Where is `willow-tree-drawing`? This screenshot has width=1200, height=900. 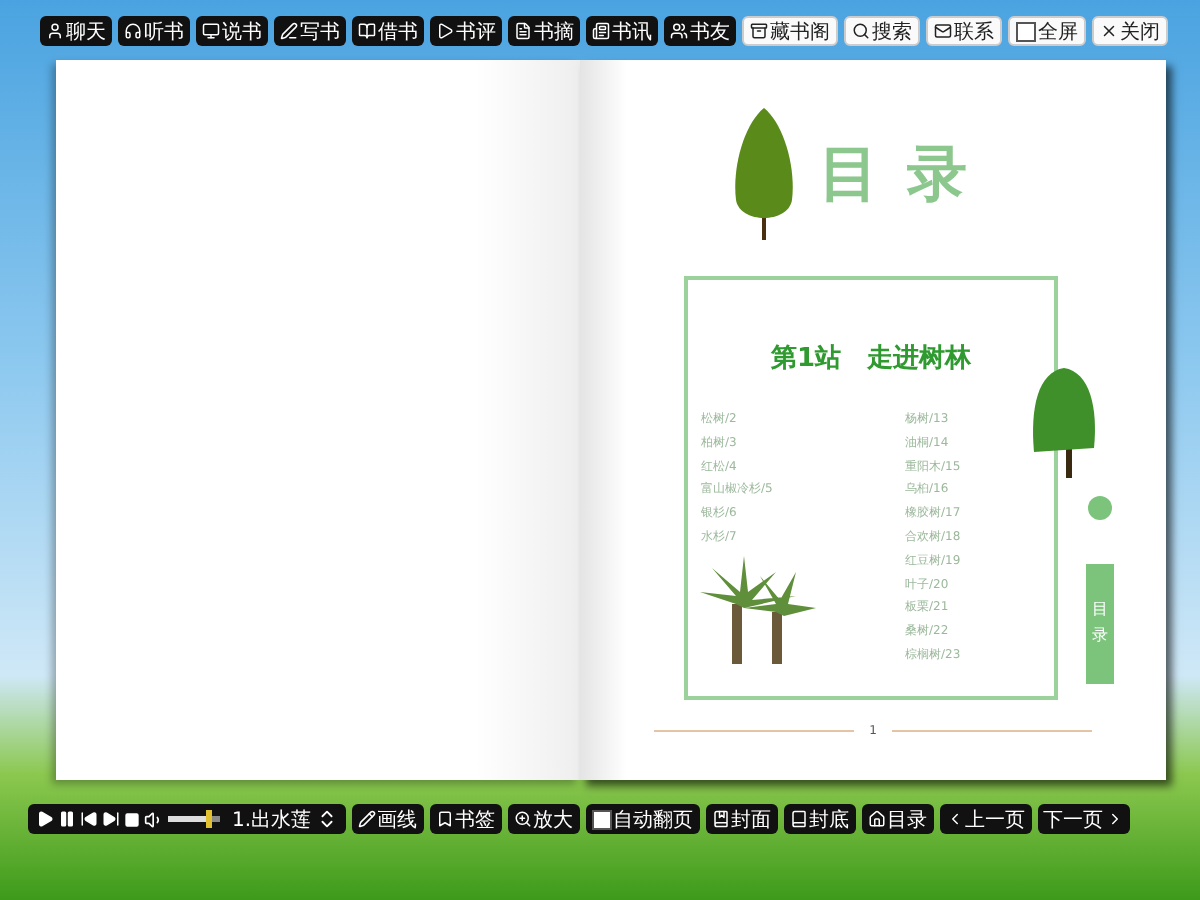
willow-tree-drawing is located at coordinates (1064, 423).